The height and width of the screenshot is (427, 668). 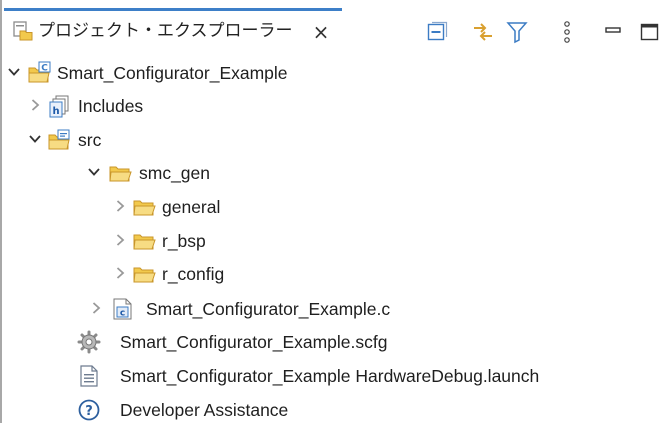 What do you see at coordinates (55, 111) in the screenshot?
I see `svg-text: h` at bounding box center [55, 111].